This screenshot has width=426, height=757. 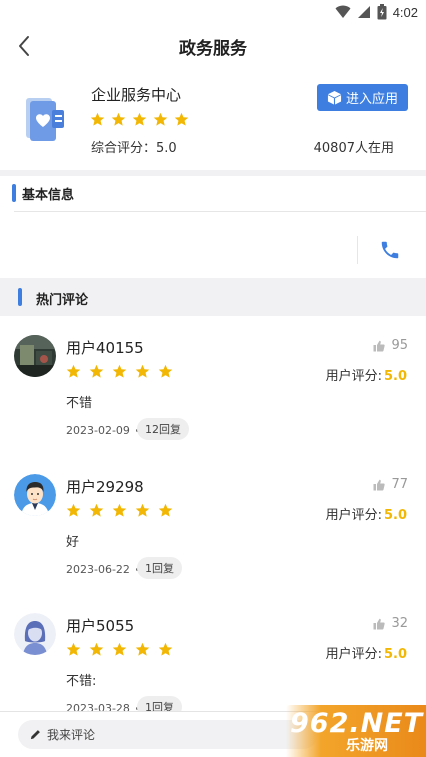 I want to click on app-overall-score: 综合评分：5.0, so click(x=134, y=148).